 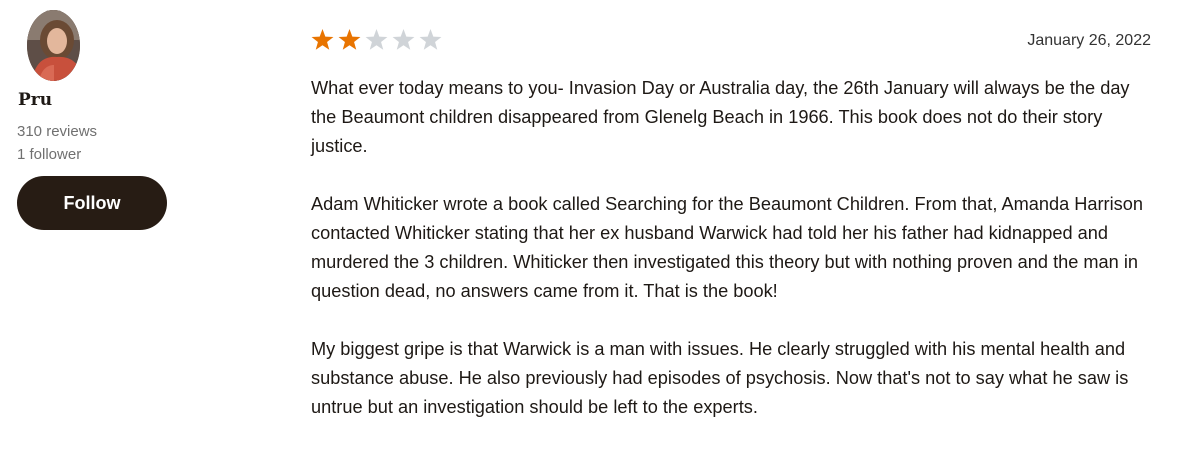 What do you see at coordinates (35, 100) in the screenshot?
I see `reviewer-name: Pru` at bounding box center [35, 100].